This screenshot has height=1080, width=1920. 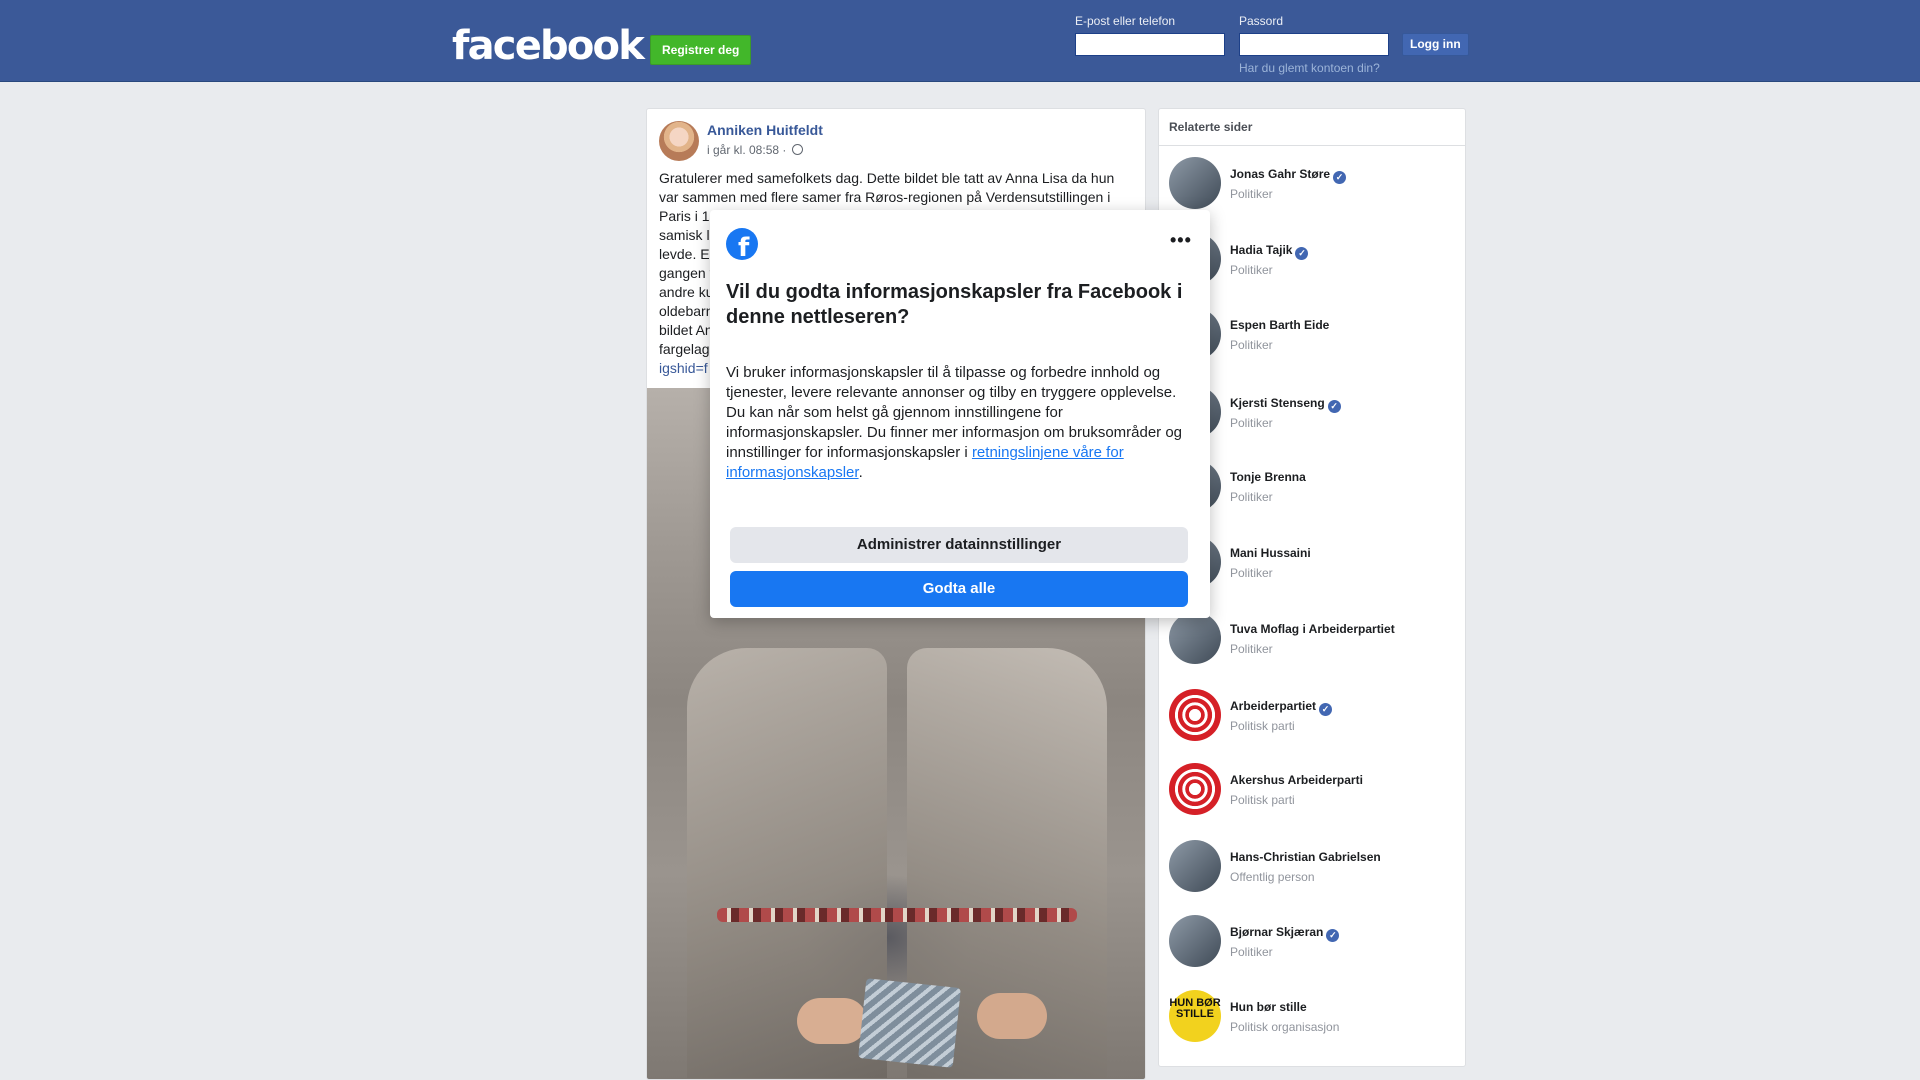 I want to click on facebook-glyph: f, so click(x=744, y=248).